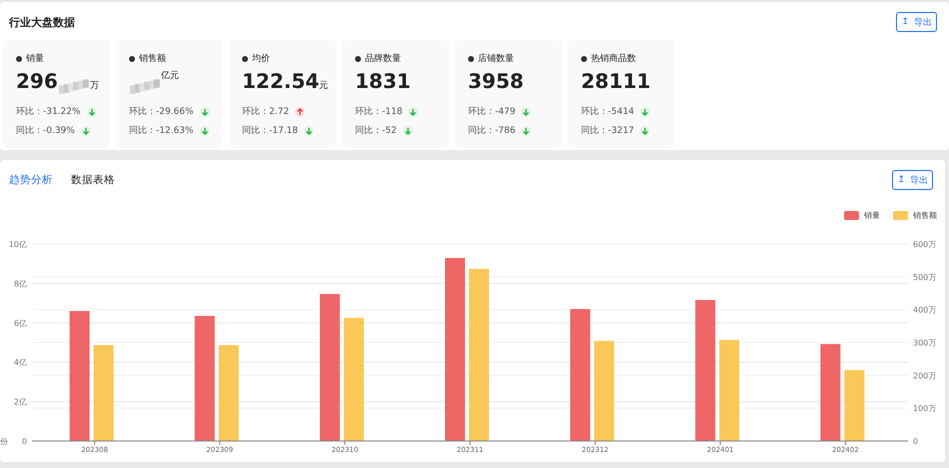  I want to click on change-text: 同比：-3217, so click(607, 130).